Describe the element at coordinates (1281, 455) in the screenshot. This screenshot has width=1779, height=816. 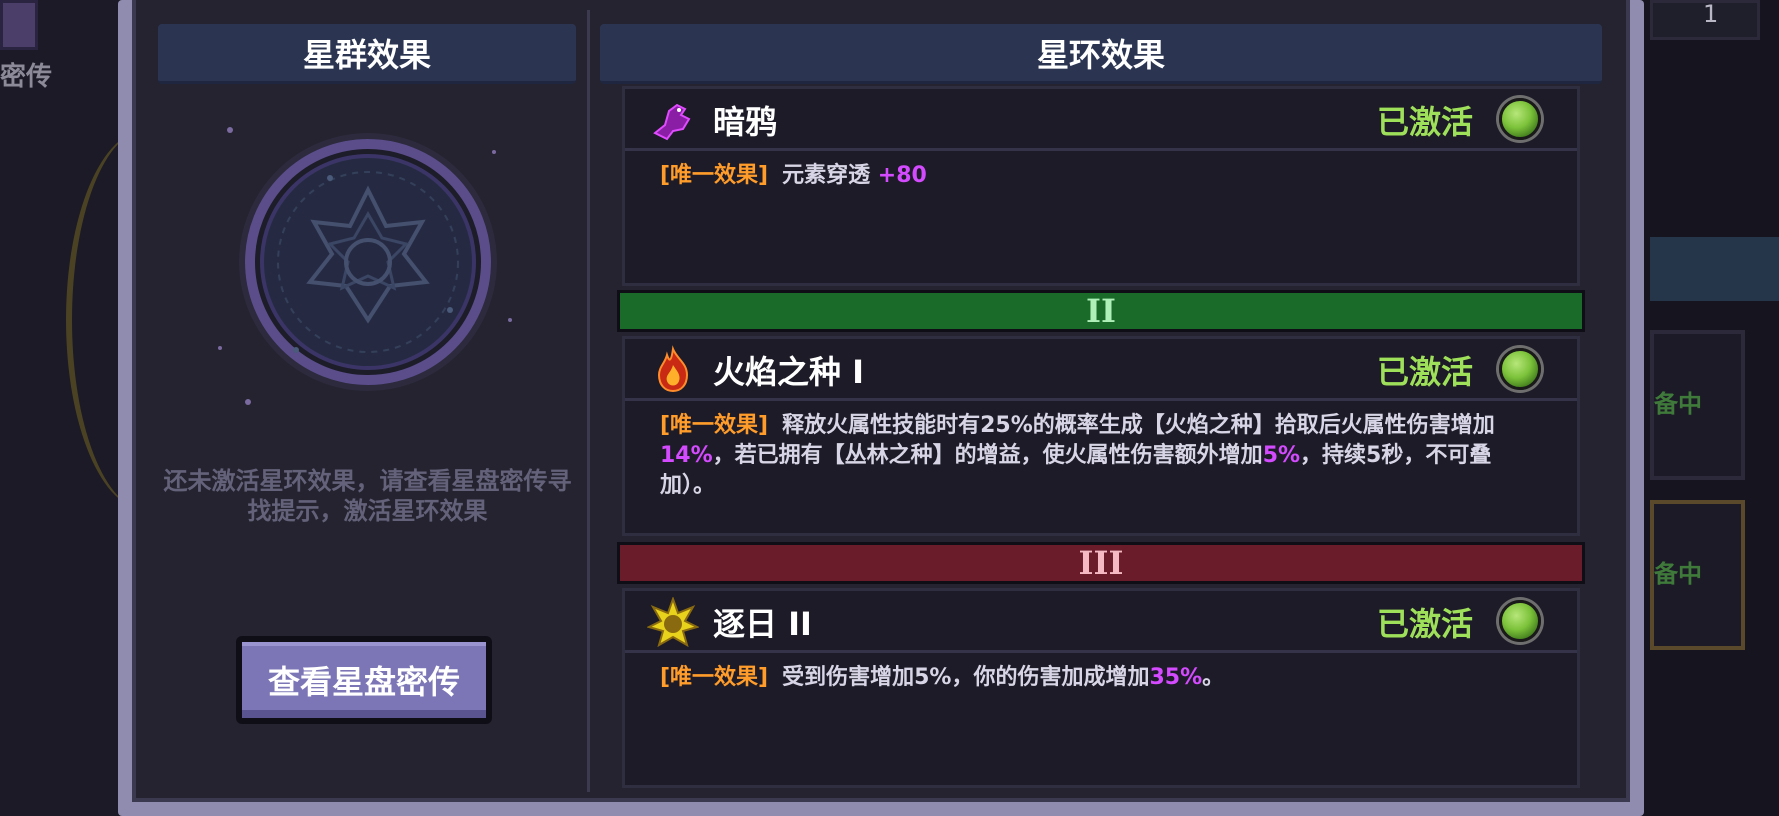
I see `desc-highlight: 5%` at that location.